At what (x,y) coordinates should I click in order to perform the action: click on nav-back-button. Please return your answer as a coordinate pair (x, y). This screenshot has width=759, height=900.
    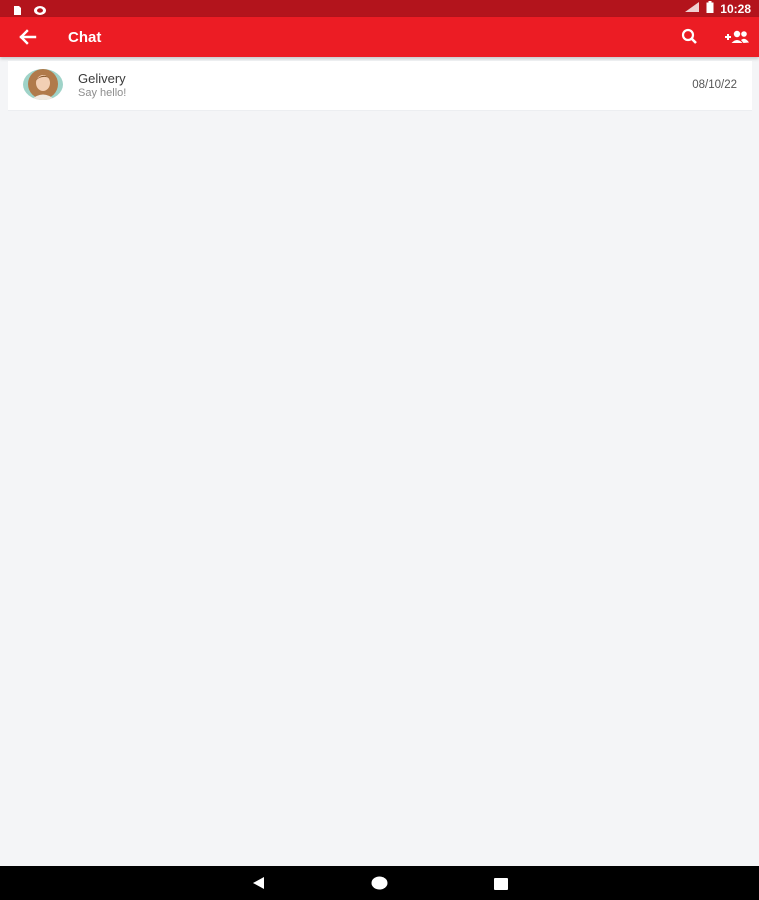
    Looking at the image, I should click on (258, 885).